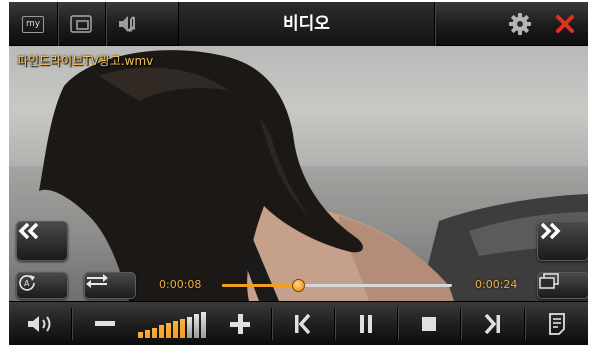 This screenshot has width=597, height=347. I want to click on volume-down-button, so click(105, 323).